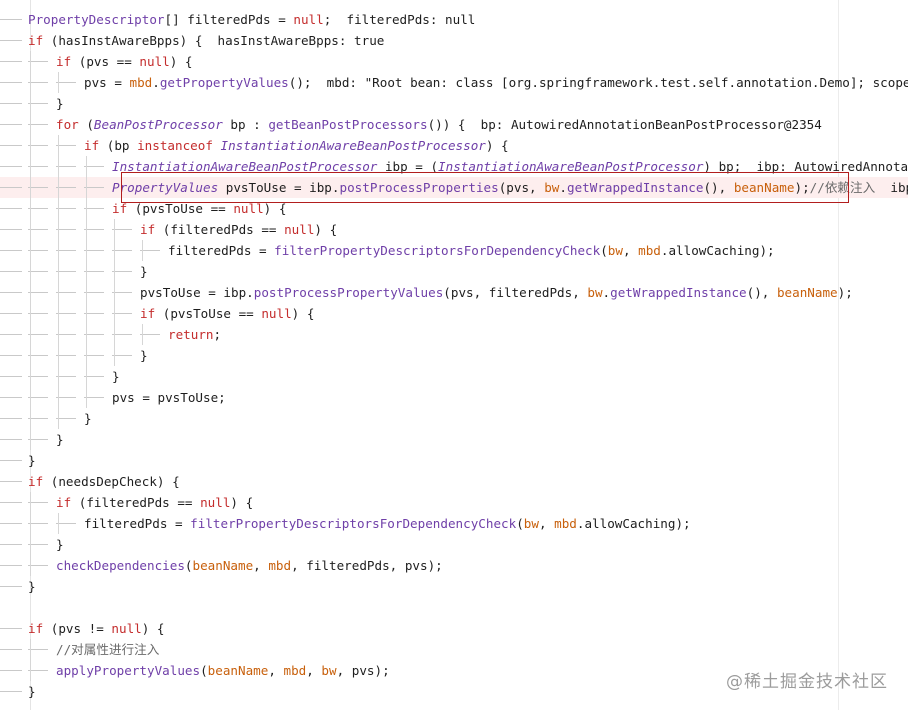 The width and height of the screenshot is (908, 710). What do you see at coordinates (107, 649) in the screenshot?
I see `code-text: //对属性进行注入` at bounding box center [107, 649].